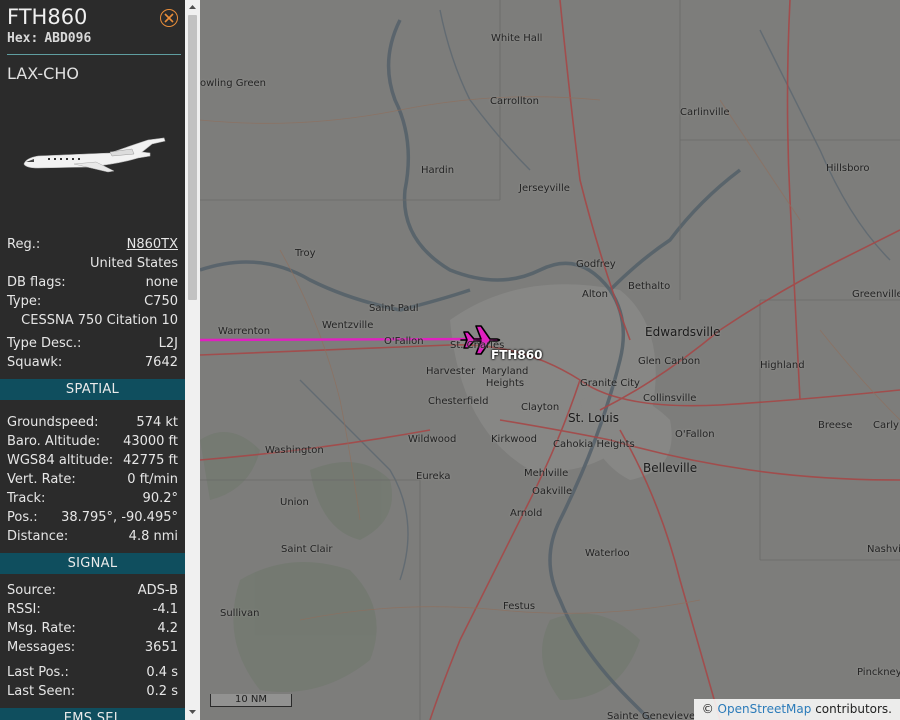 The height and width of the screenshot is (720, 900). Describe the element at coordinates (92, 536) in the screenshot. I see `distance-row: Distance: 4.8 nmi` at that location.